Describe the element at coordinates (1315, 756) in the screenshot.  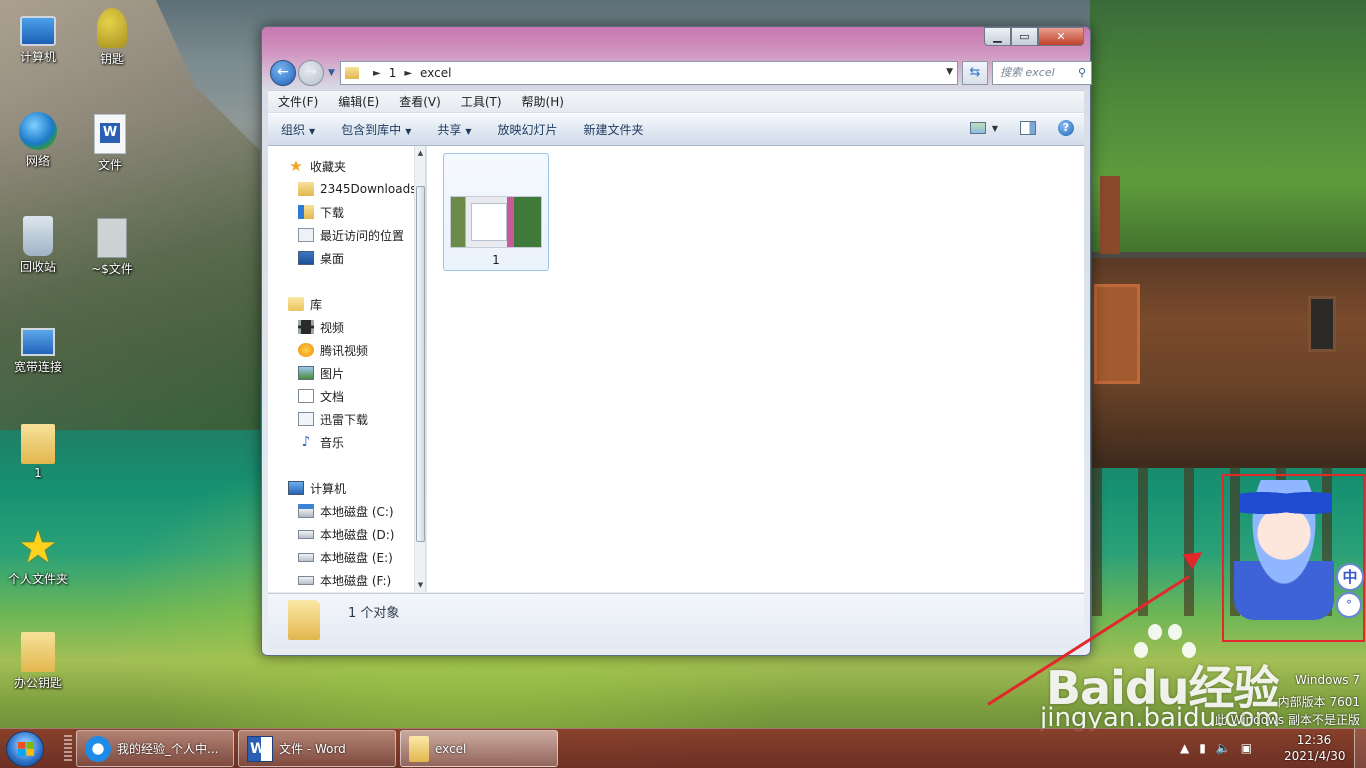
I see `clock-date: 2021/4/30` at that location.